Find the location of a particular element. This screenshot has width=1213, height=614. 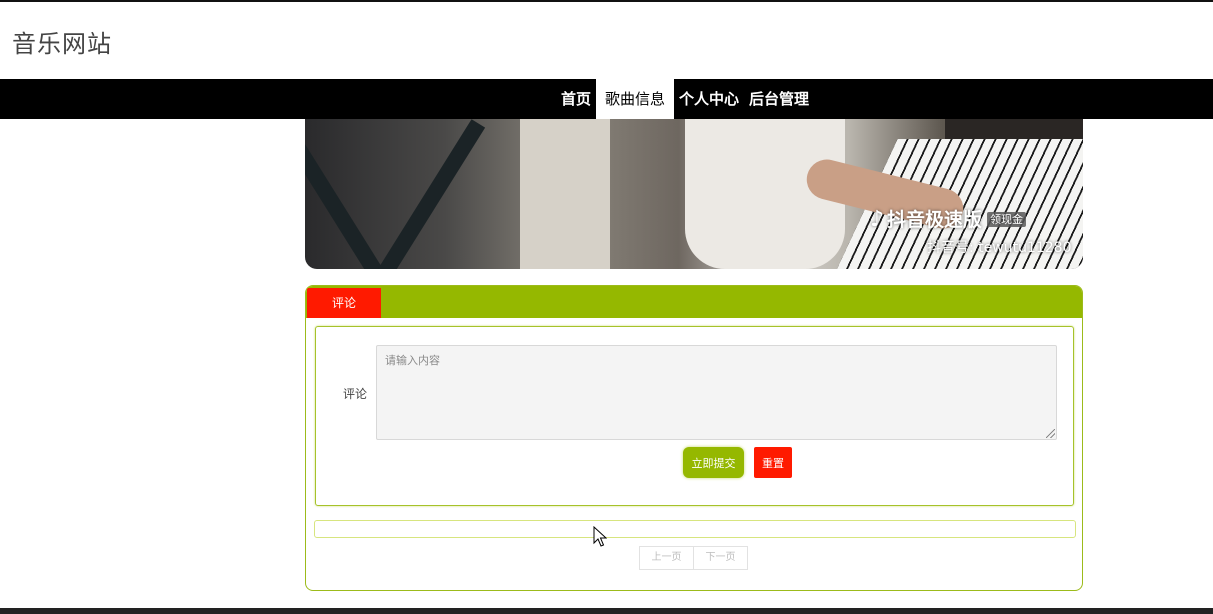

watermark-account-id: 抖音号: tewutu11280 is located at coordinates (999, 248).